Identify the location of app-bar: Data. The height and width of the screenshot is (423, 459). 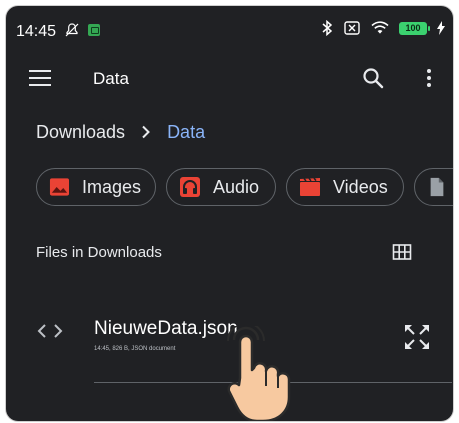
(229, 78).